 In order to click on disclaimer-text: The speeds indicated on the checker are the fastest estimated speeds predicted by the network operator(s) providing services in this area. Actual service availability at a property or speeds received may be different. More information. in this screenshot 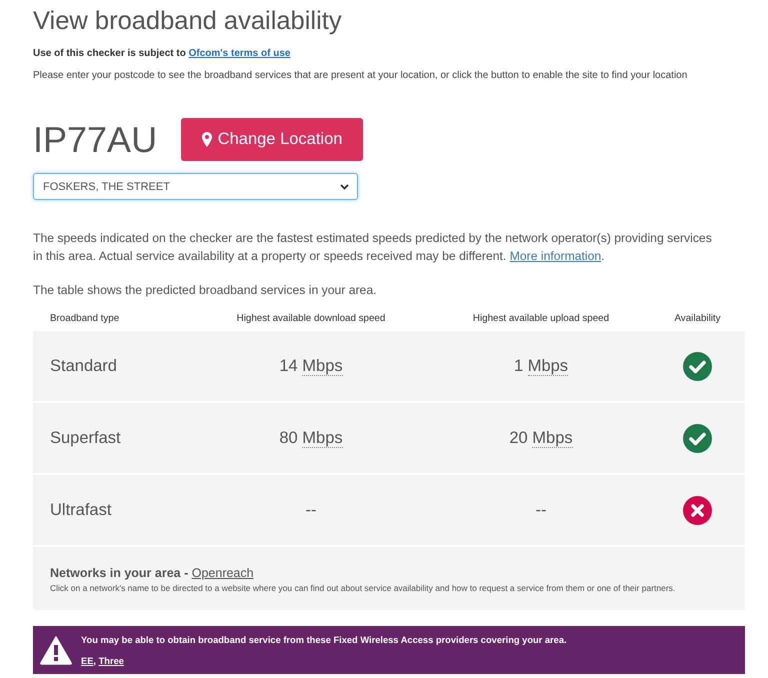, I will do `click(373, 247)`.